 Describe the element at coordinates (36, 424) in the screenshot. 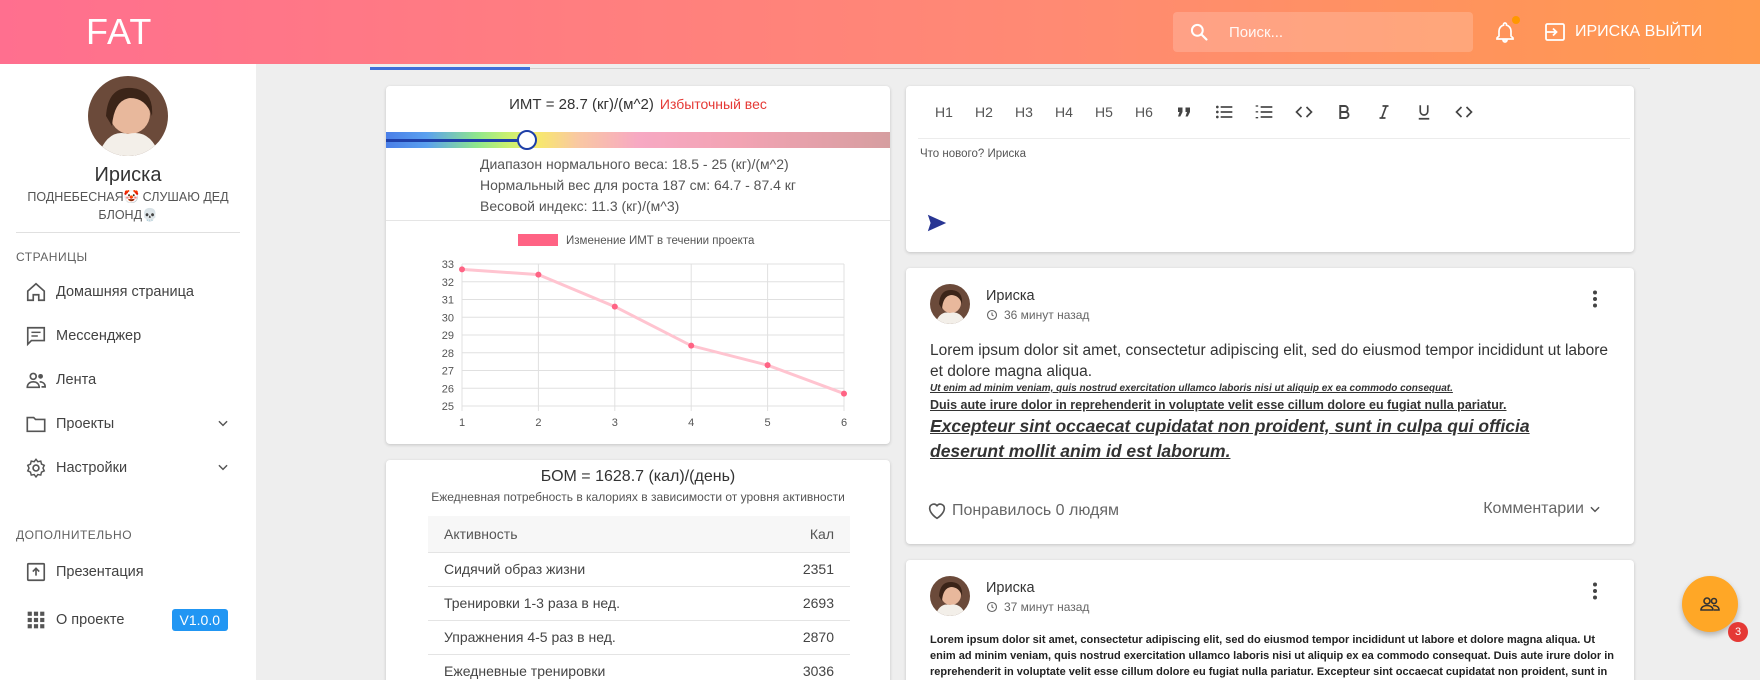

I see `folder-icon` at that location.